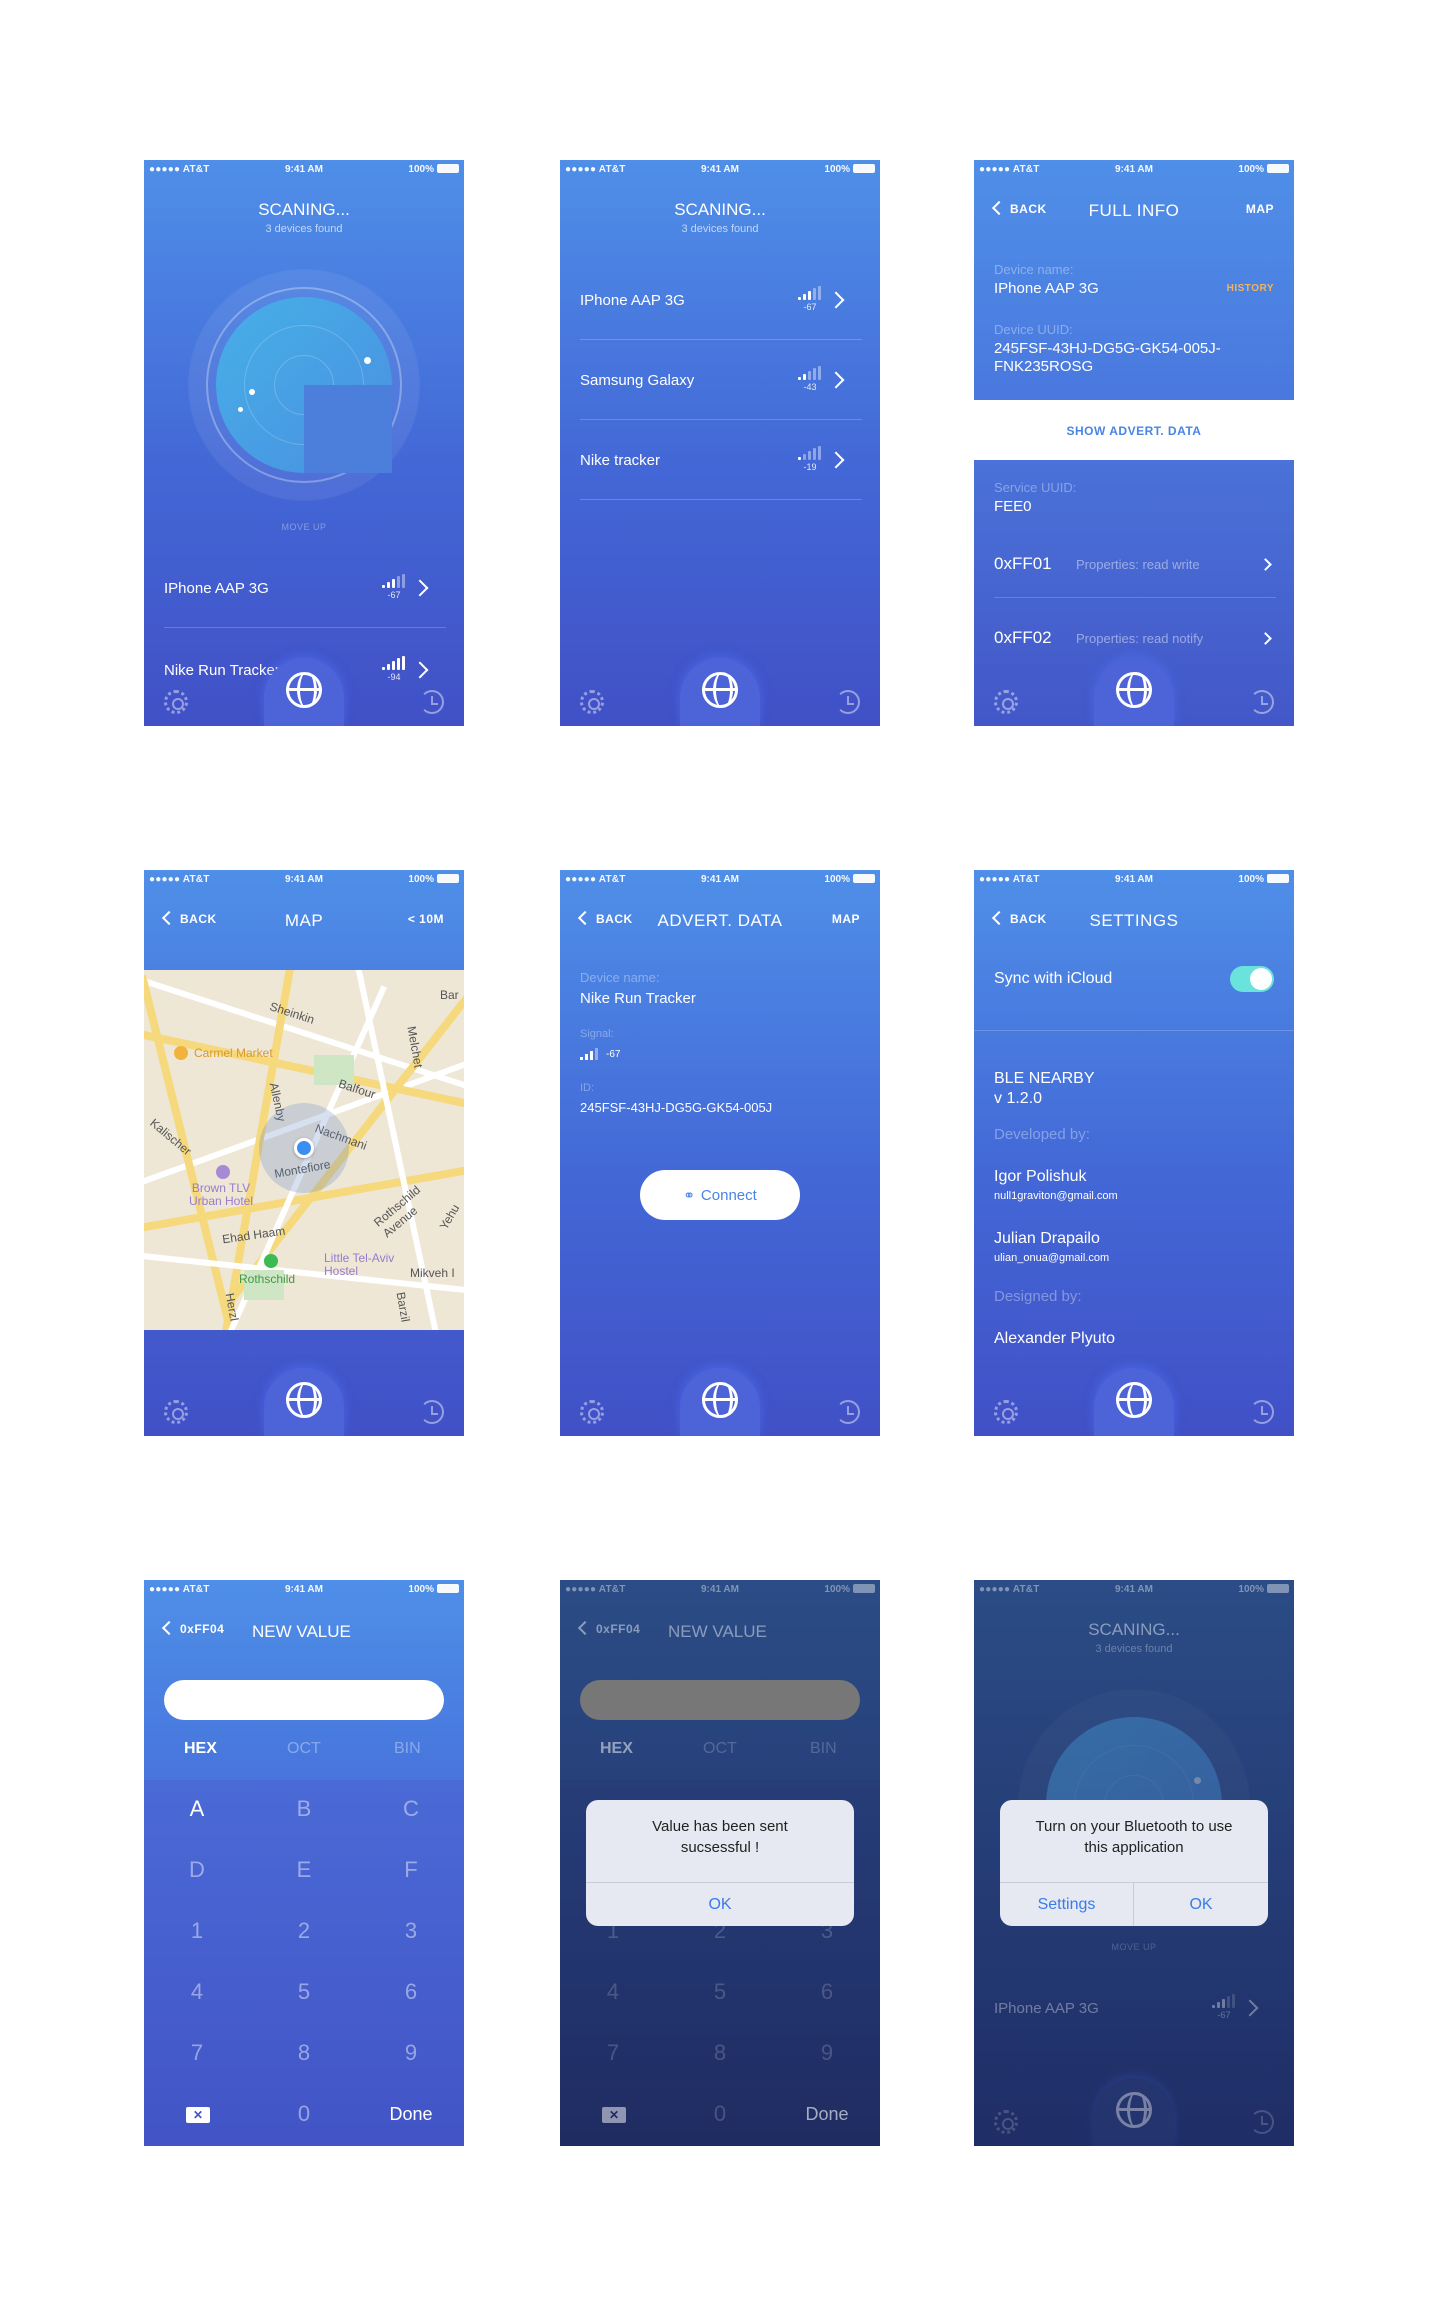  I want to click on developer-email: null1graviton@gmail.com, so click(1056, 1196).